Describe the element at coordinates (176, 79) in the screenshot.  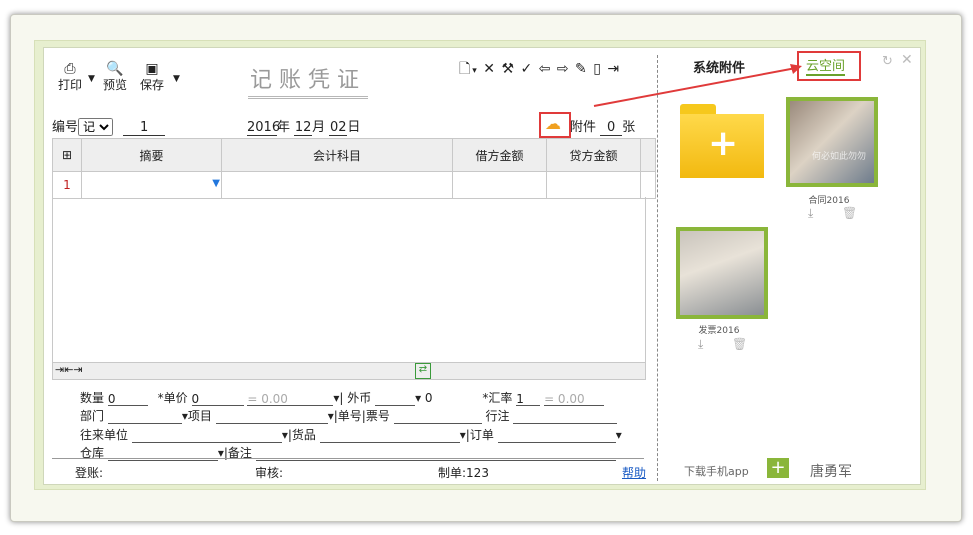
I see `save-dropdown-icon: ▼` at that location.